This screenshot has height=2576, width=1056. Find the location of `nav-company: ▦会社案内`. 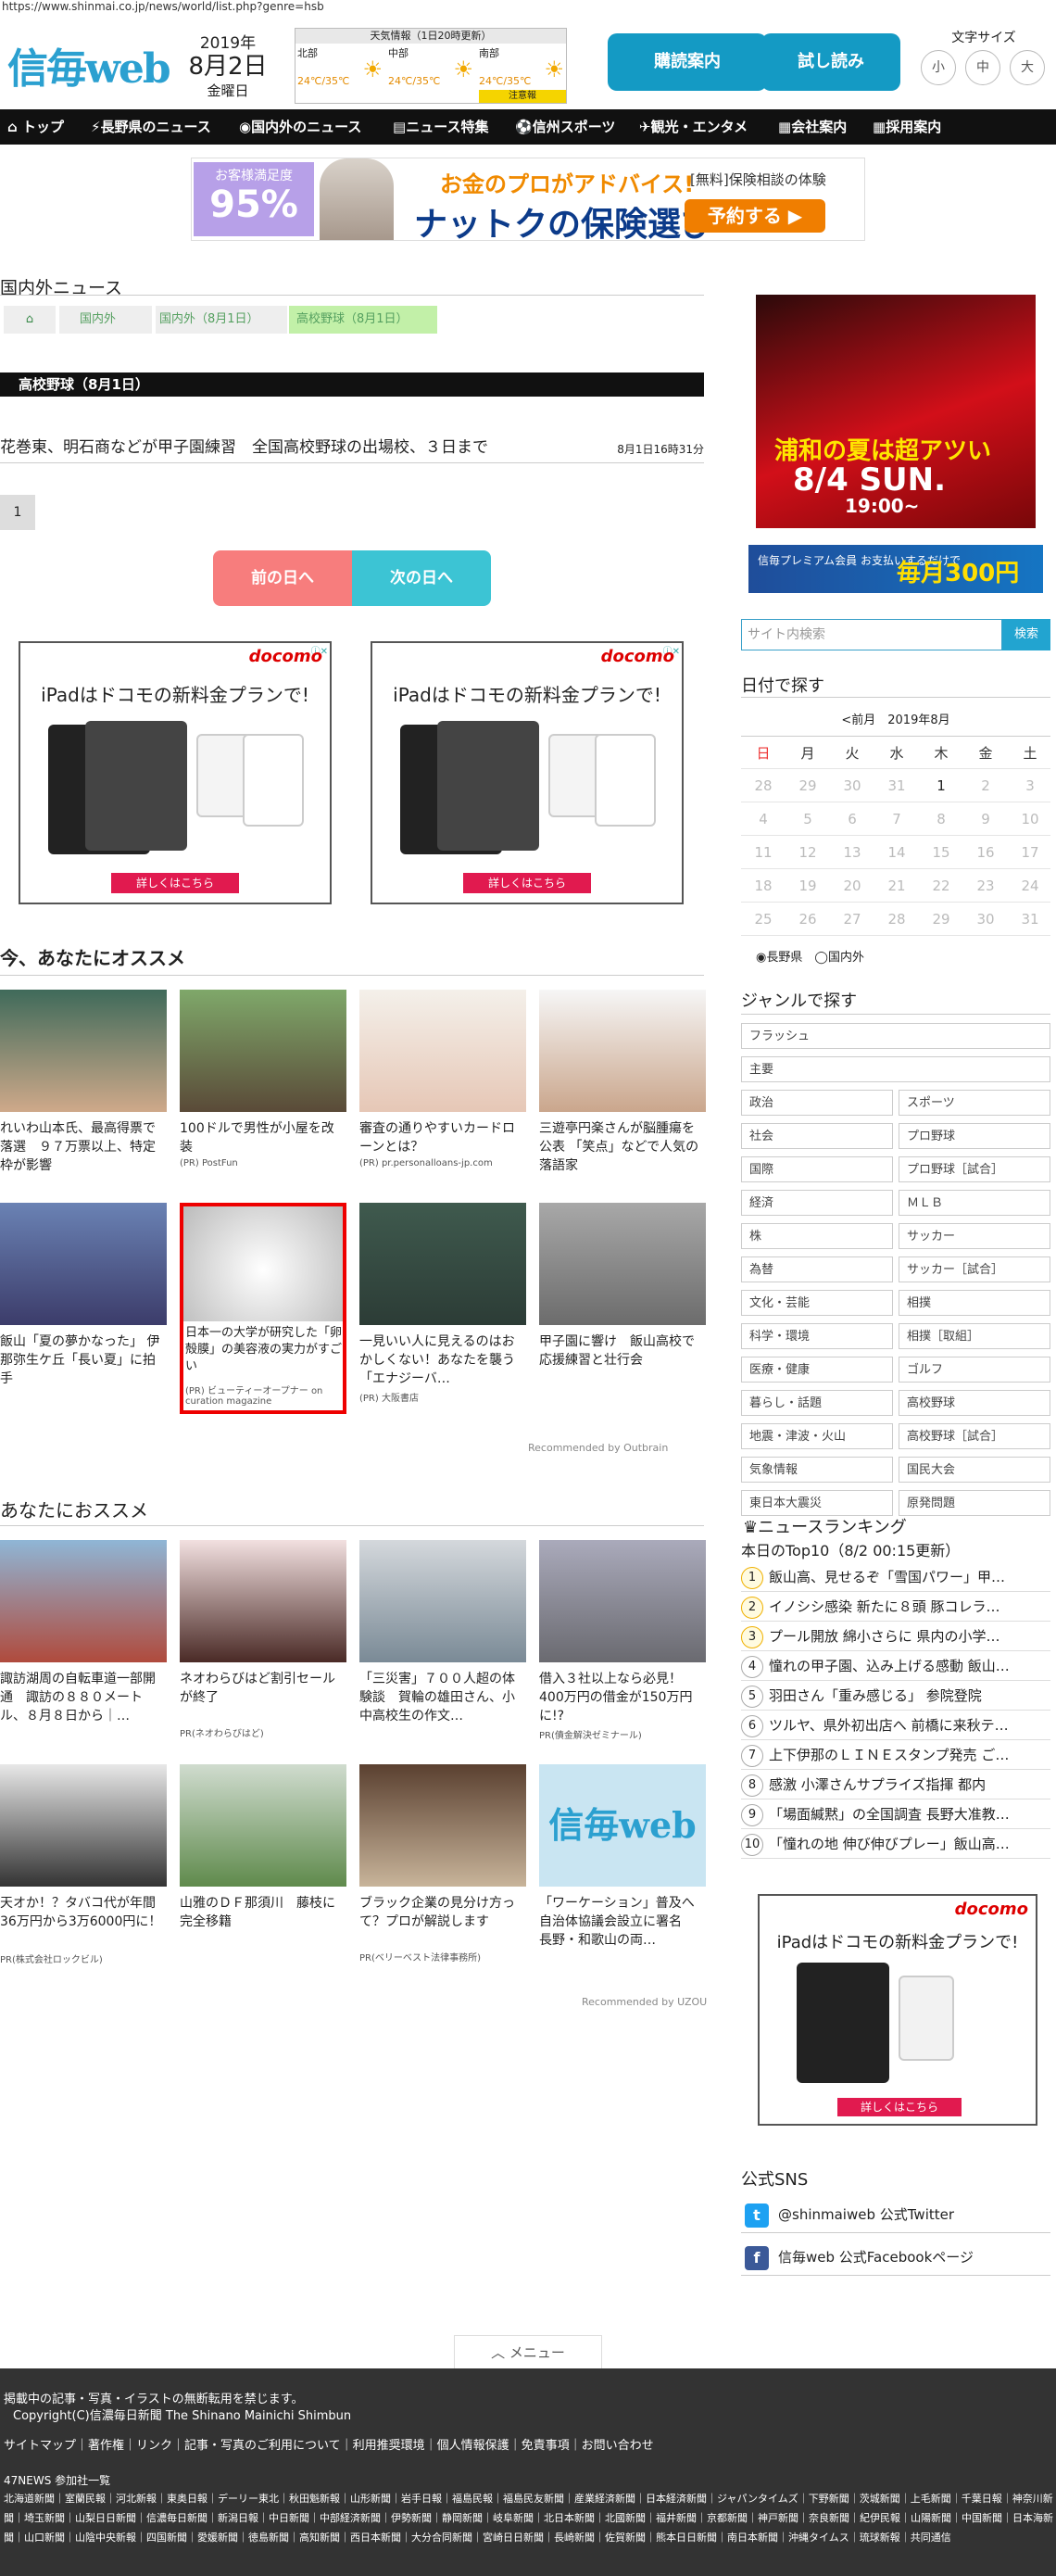

nav-company: ▦会社案内 is located at coordinates (812, 127).